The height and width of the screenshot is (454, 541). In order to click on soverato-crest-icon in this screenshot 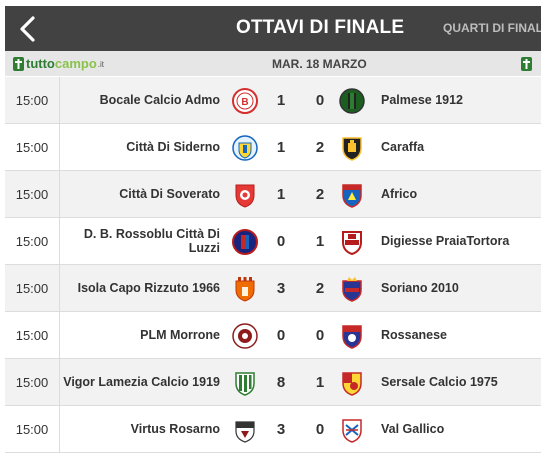, I will do `click(245, 196)`.